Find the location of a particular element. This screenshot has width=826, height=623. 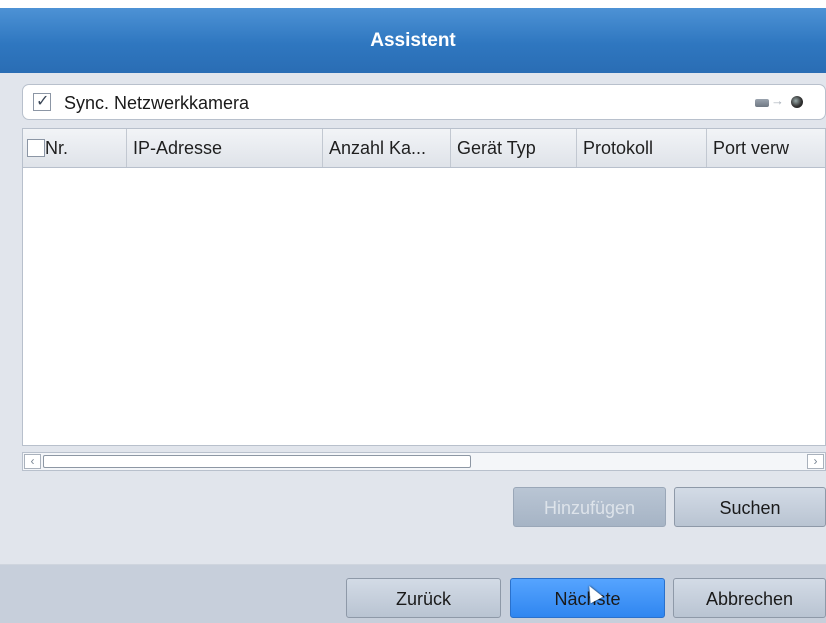

hdd-icon is located at coordinates (762, 103).